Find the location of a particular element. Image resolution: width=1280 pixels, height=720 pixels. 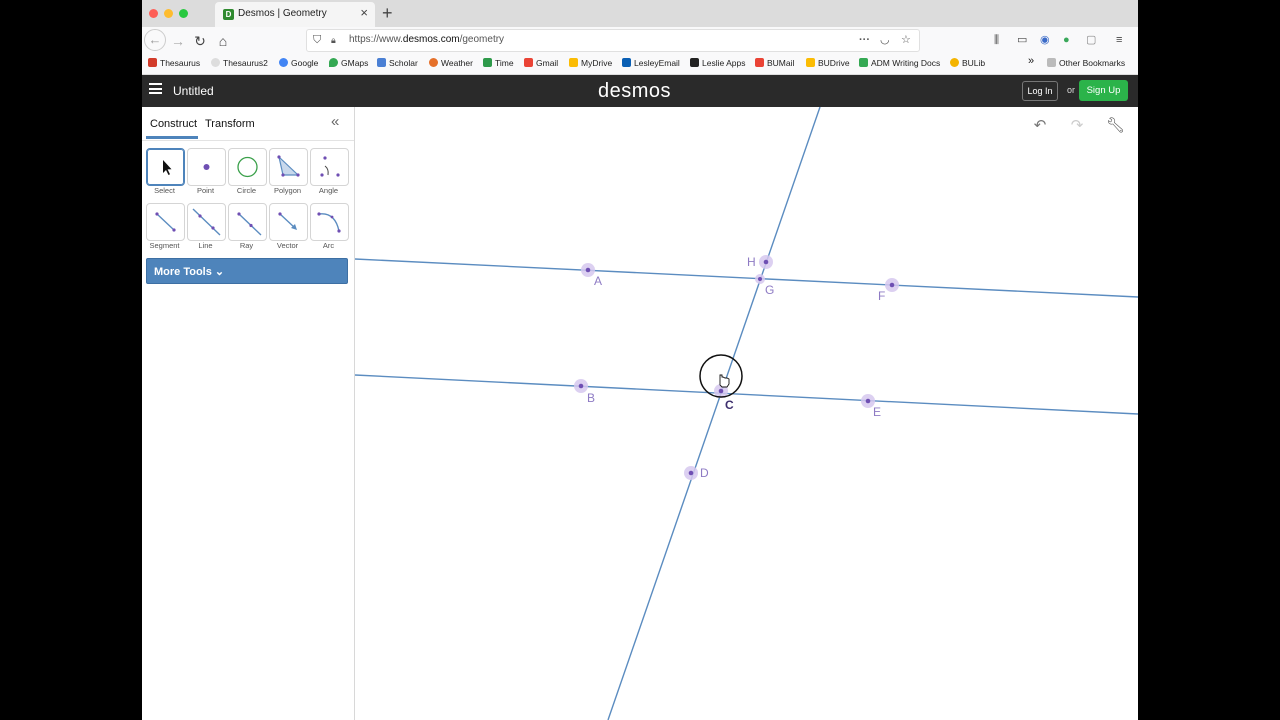

transversal-line is located at coordinates (714, 413).